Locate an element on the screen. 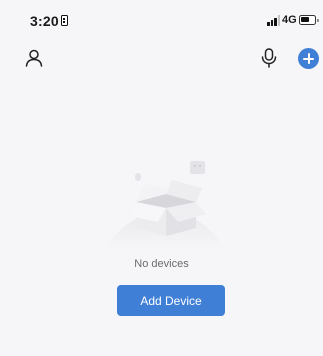  empty-state-message: No devices is located at coordinates (161, 264).